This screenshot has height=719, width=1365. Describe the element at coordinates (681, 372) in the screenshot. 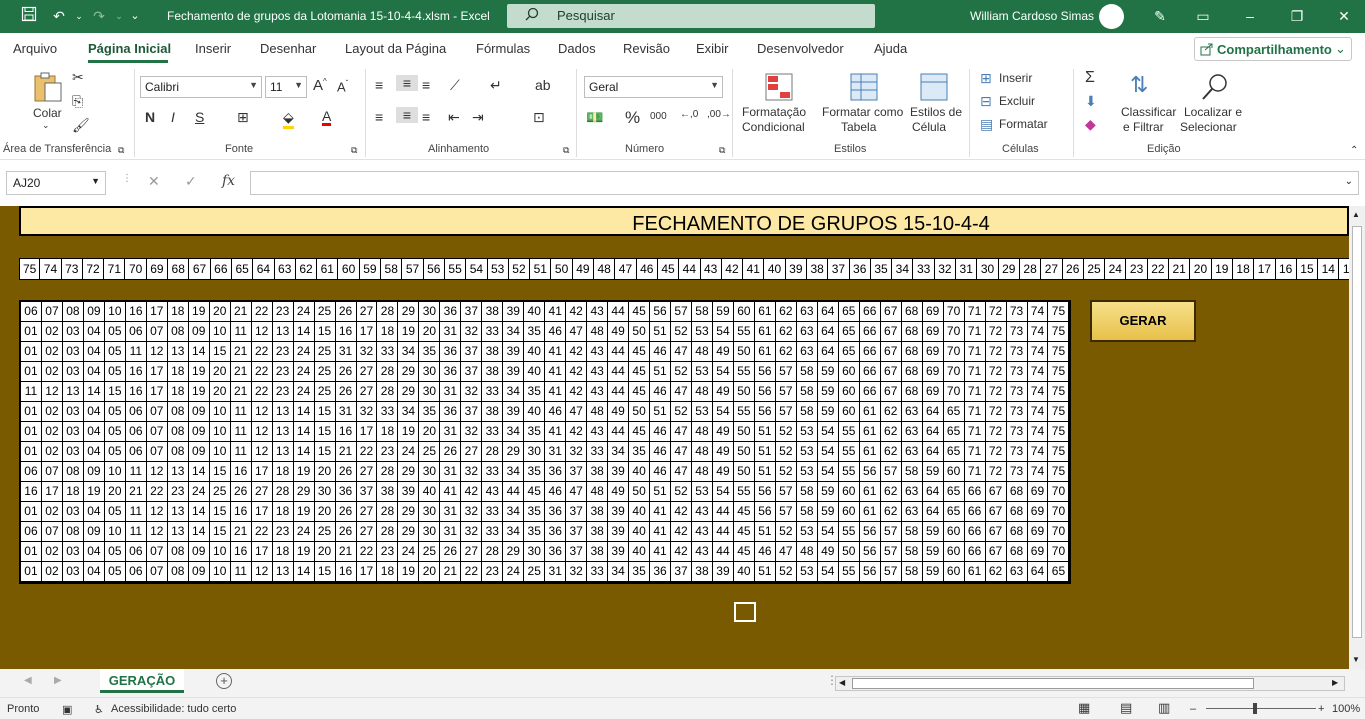

I see `grid-cell: 52` at that location.